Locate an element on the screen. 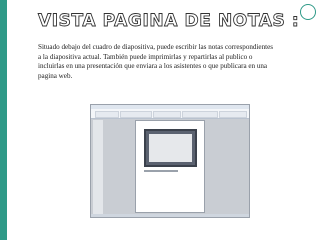 Image resolution: width=320 pixels, height=240 pixels. app-ribbon is located at coordinates (170, 114).